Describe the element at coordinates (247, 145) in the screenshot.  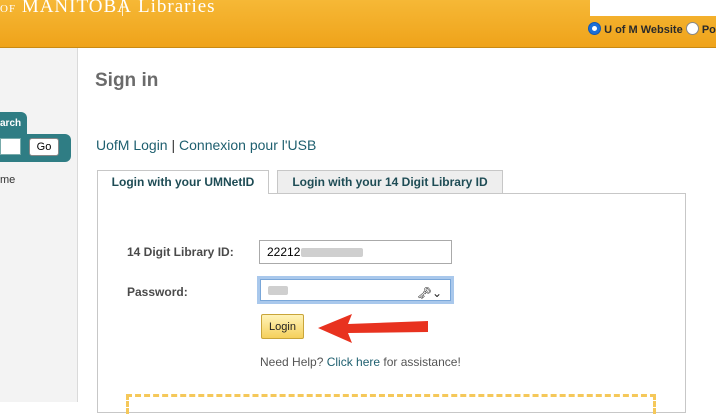
I see `usb-login-link: Connexion pour l'USB` at that location.